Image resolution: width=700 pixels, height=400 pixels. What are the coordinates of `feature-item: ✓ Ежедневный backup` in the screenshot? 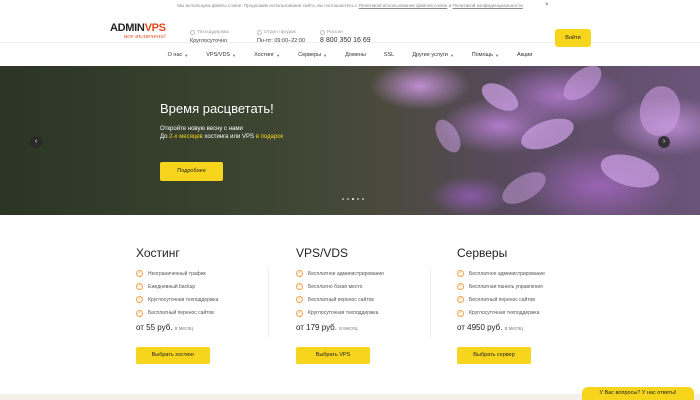 It's located at (166, 287).